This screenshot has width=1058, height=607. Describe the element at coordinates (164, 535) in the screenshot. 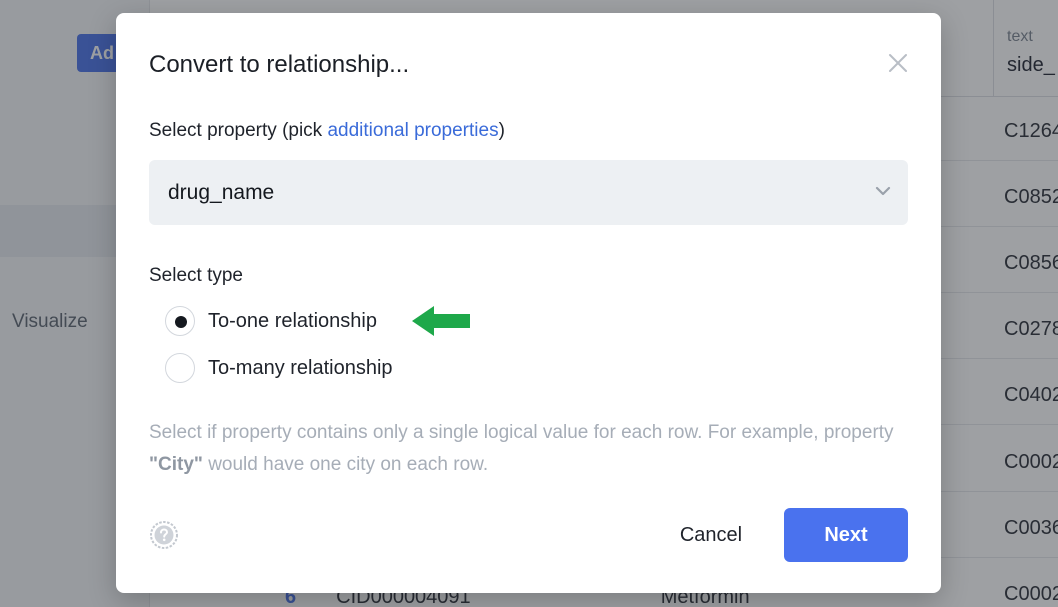

I see `question-circle-icon` at that location.